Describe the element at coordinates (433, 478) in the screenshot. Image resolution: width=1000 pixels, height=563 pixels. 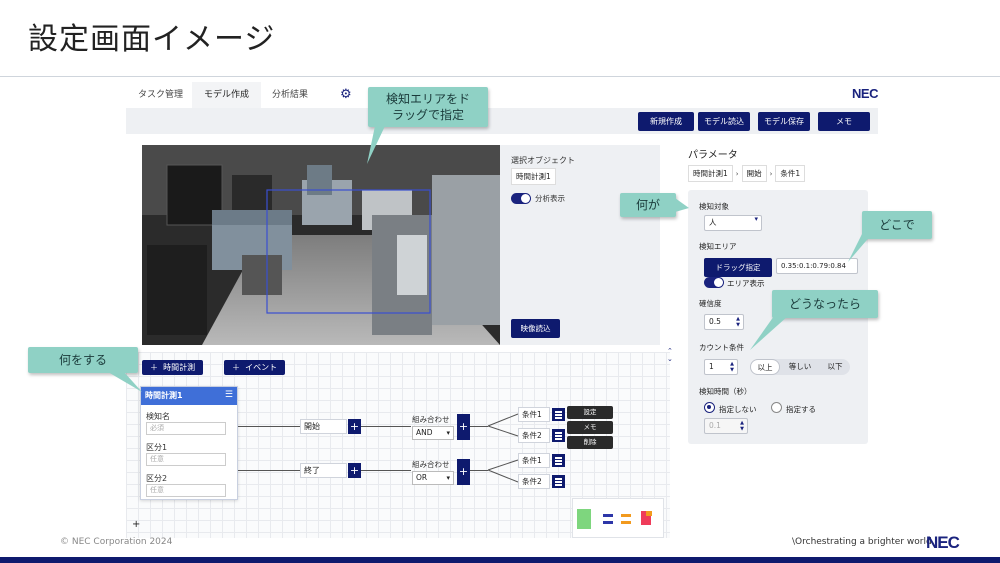
I see `combine-bottom-select: OR ▾` at that location.